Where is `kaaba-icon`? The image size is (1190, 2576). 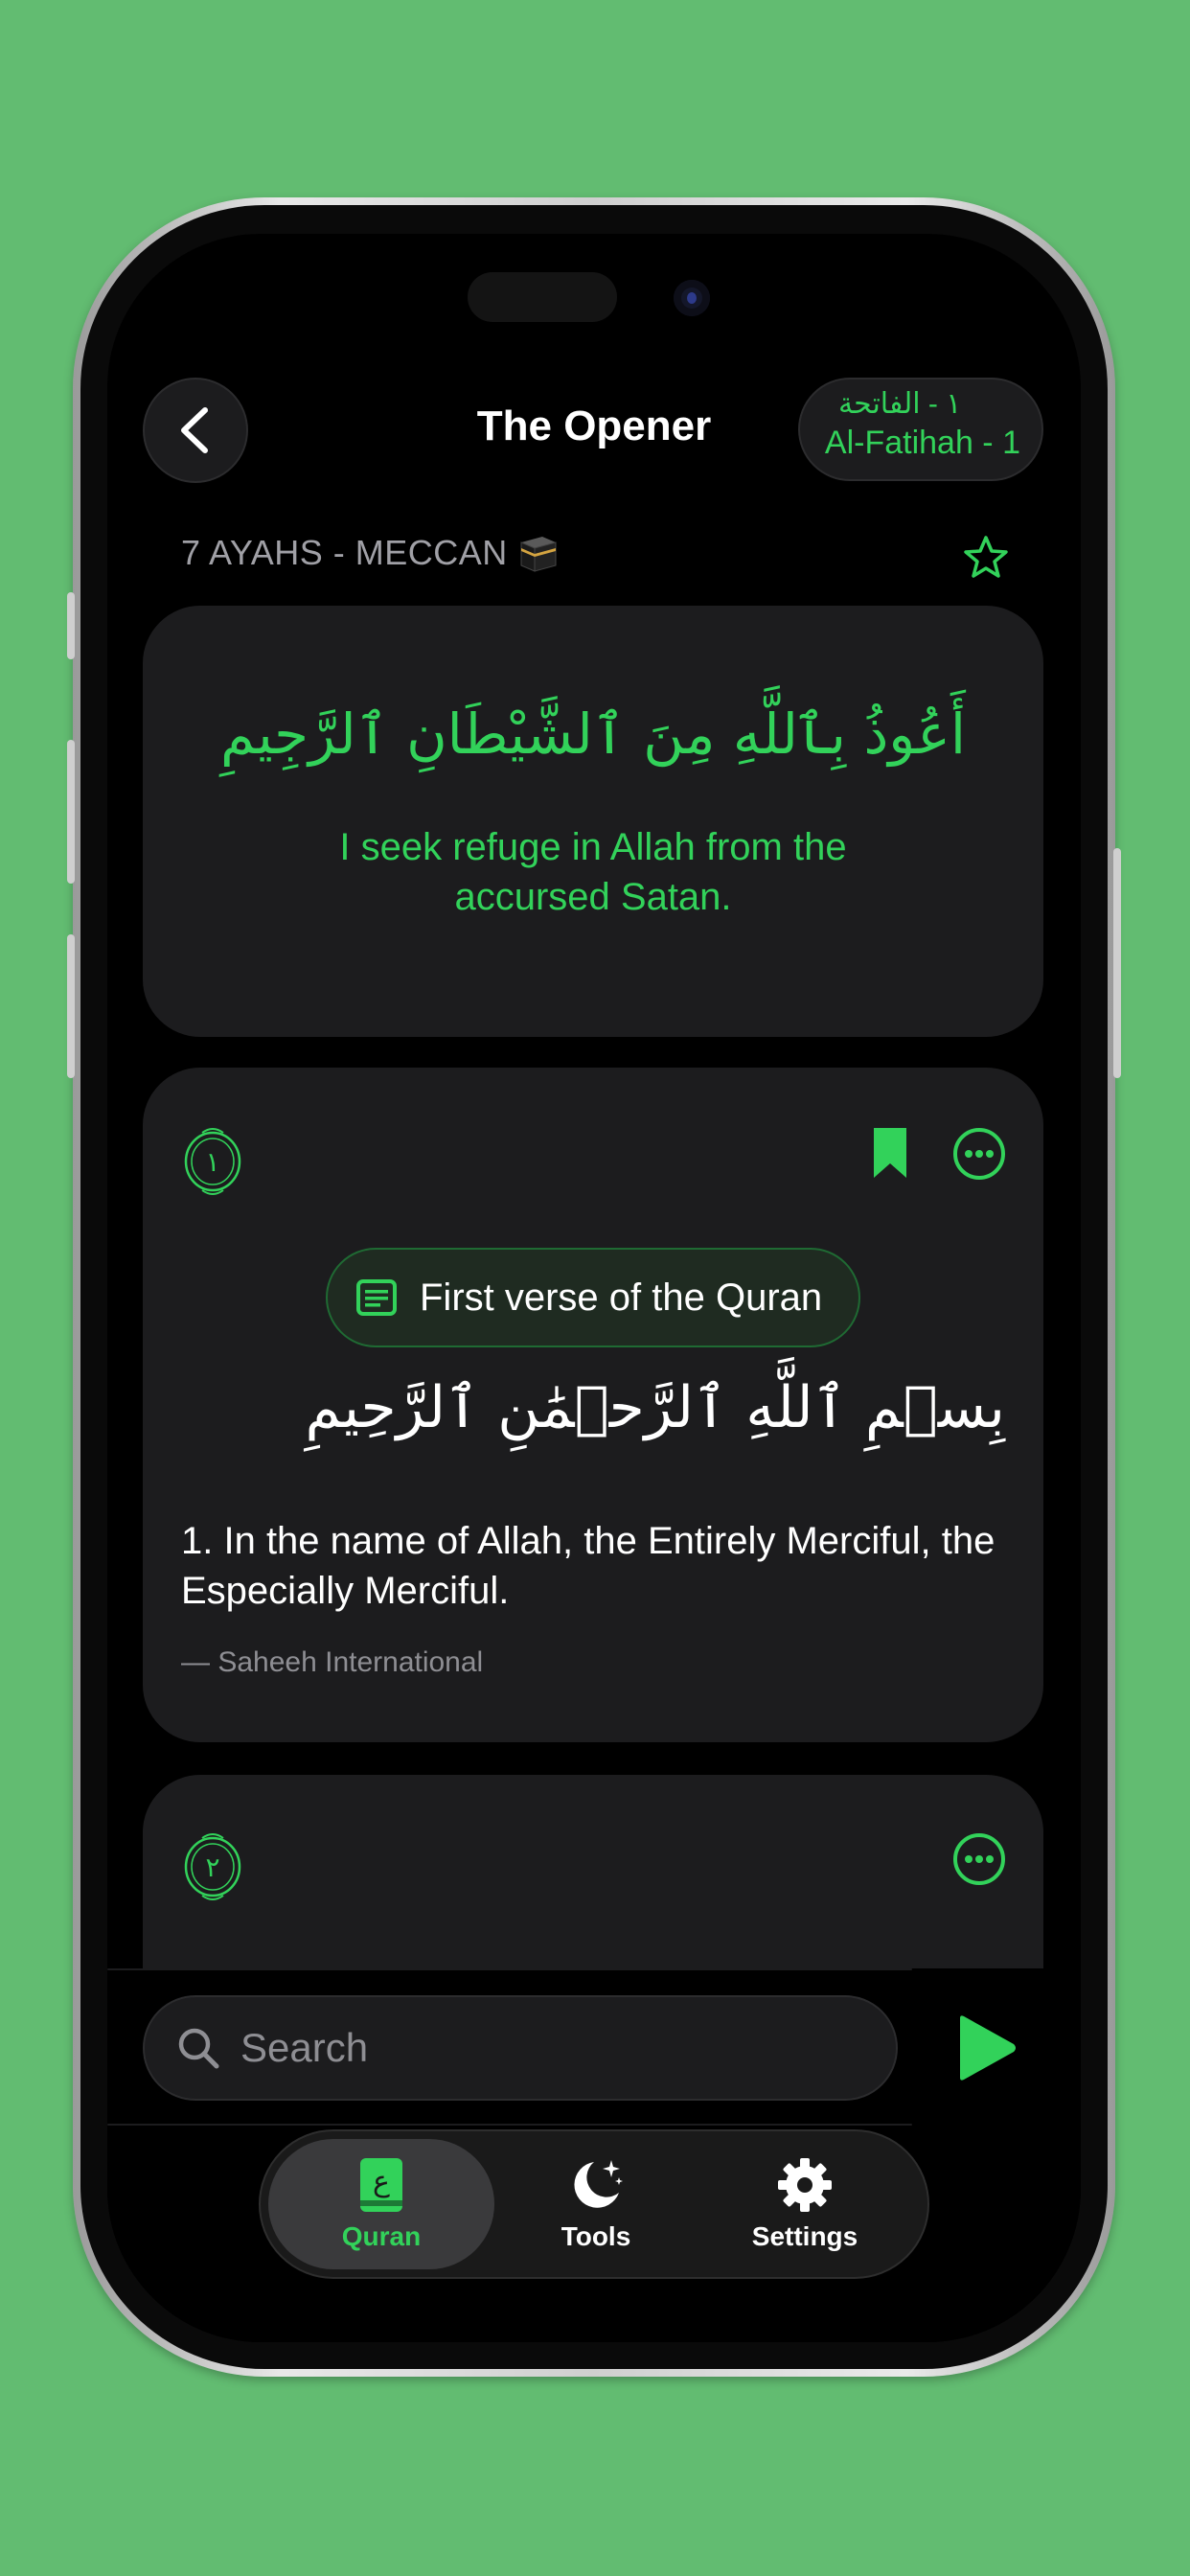
kaaba-icon is located at coordinates (539, 553).